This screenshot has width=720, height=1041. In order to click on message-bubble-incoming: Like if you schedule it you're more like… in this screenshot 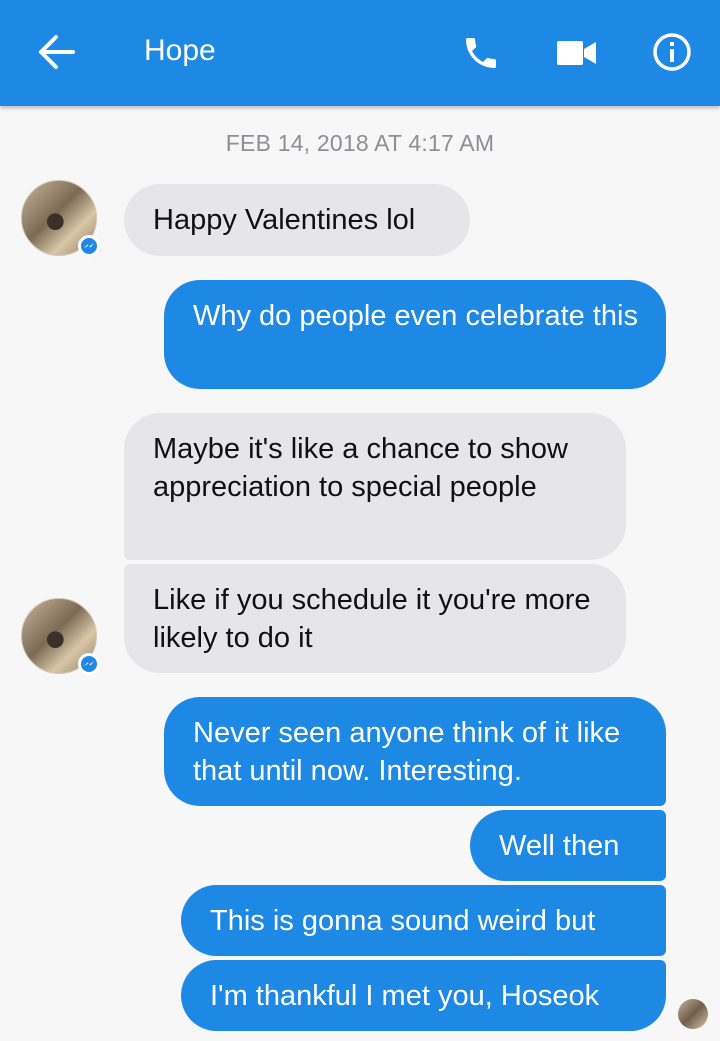, I will do `click(375, 618)`.